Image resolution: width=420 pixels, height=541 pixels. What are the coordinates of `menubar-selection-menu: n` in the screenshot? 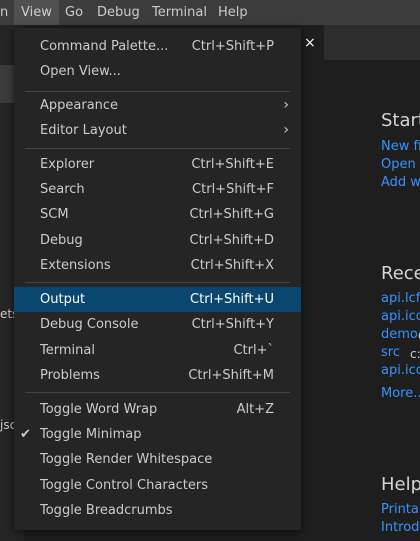 It's located at (4, 12).